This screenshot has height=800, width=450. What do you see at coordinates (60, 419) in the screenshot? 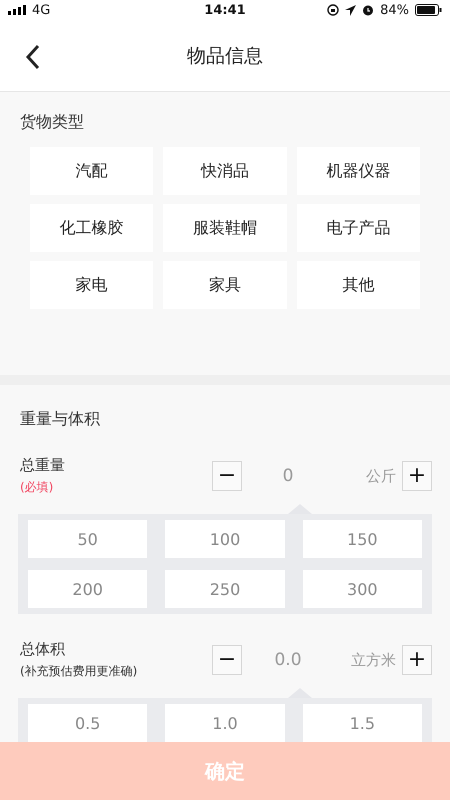
I see `section-title: 重量与体积` at bounding box center [60, 419].